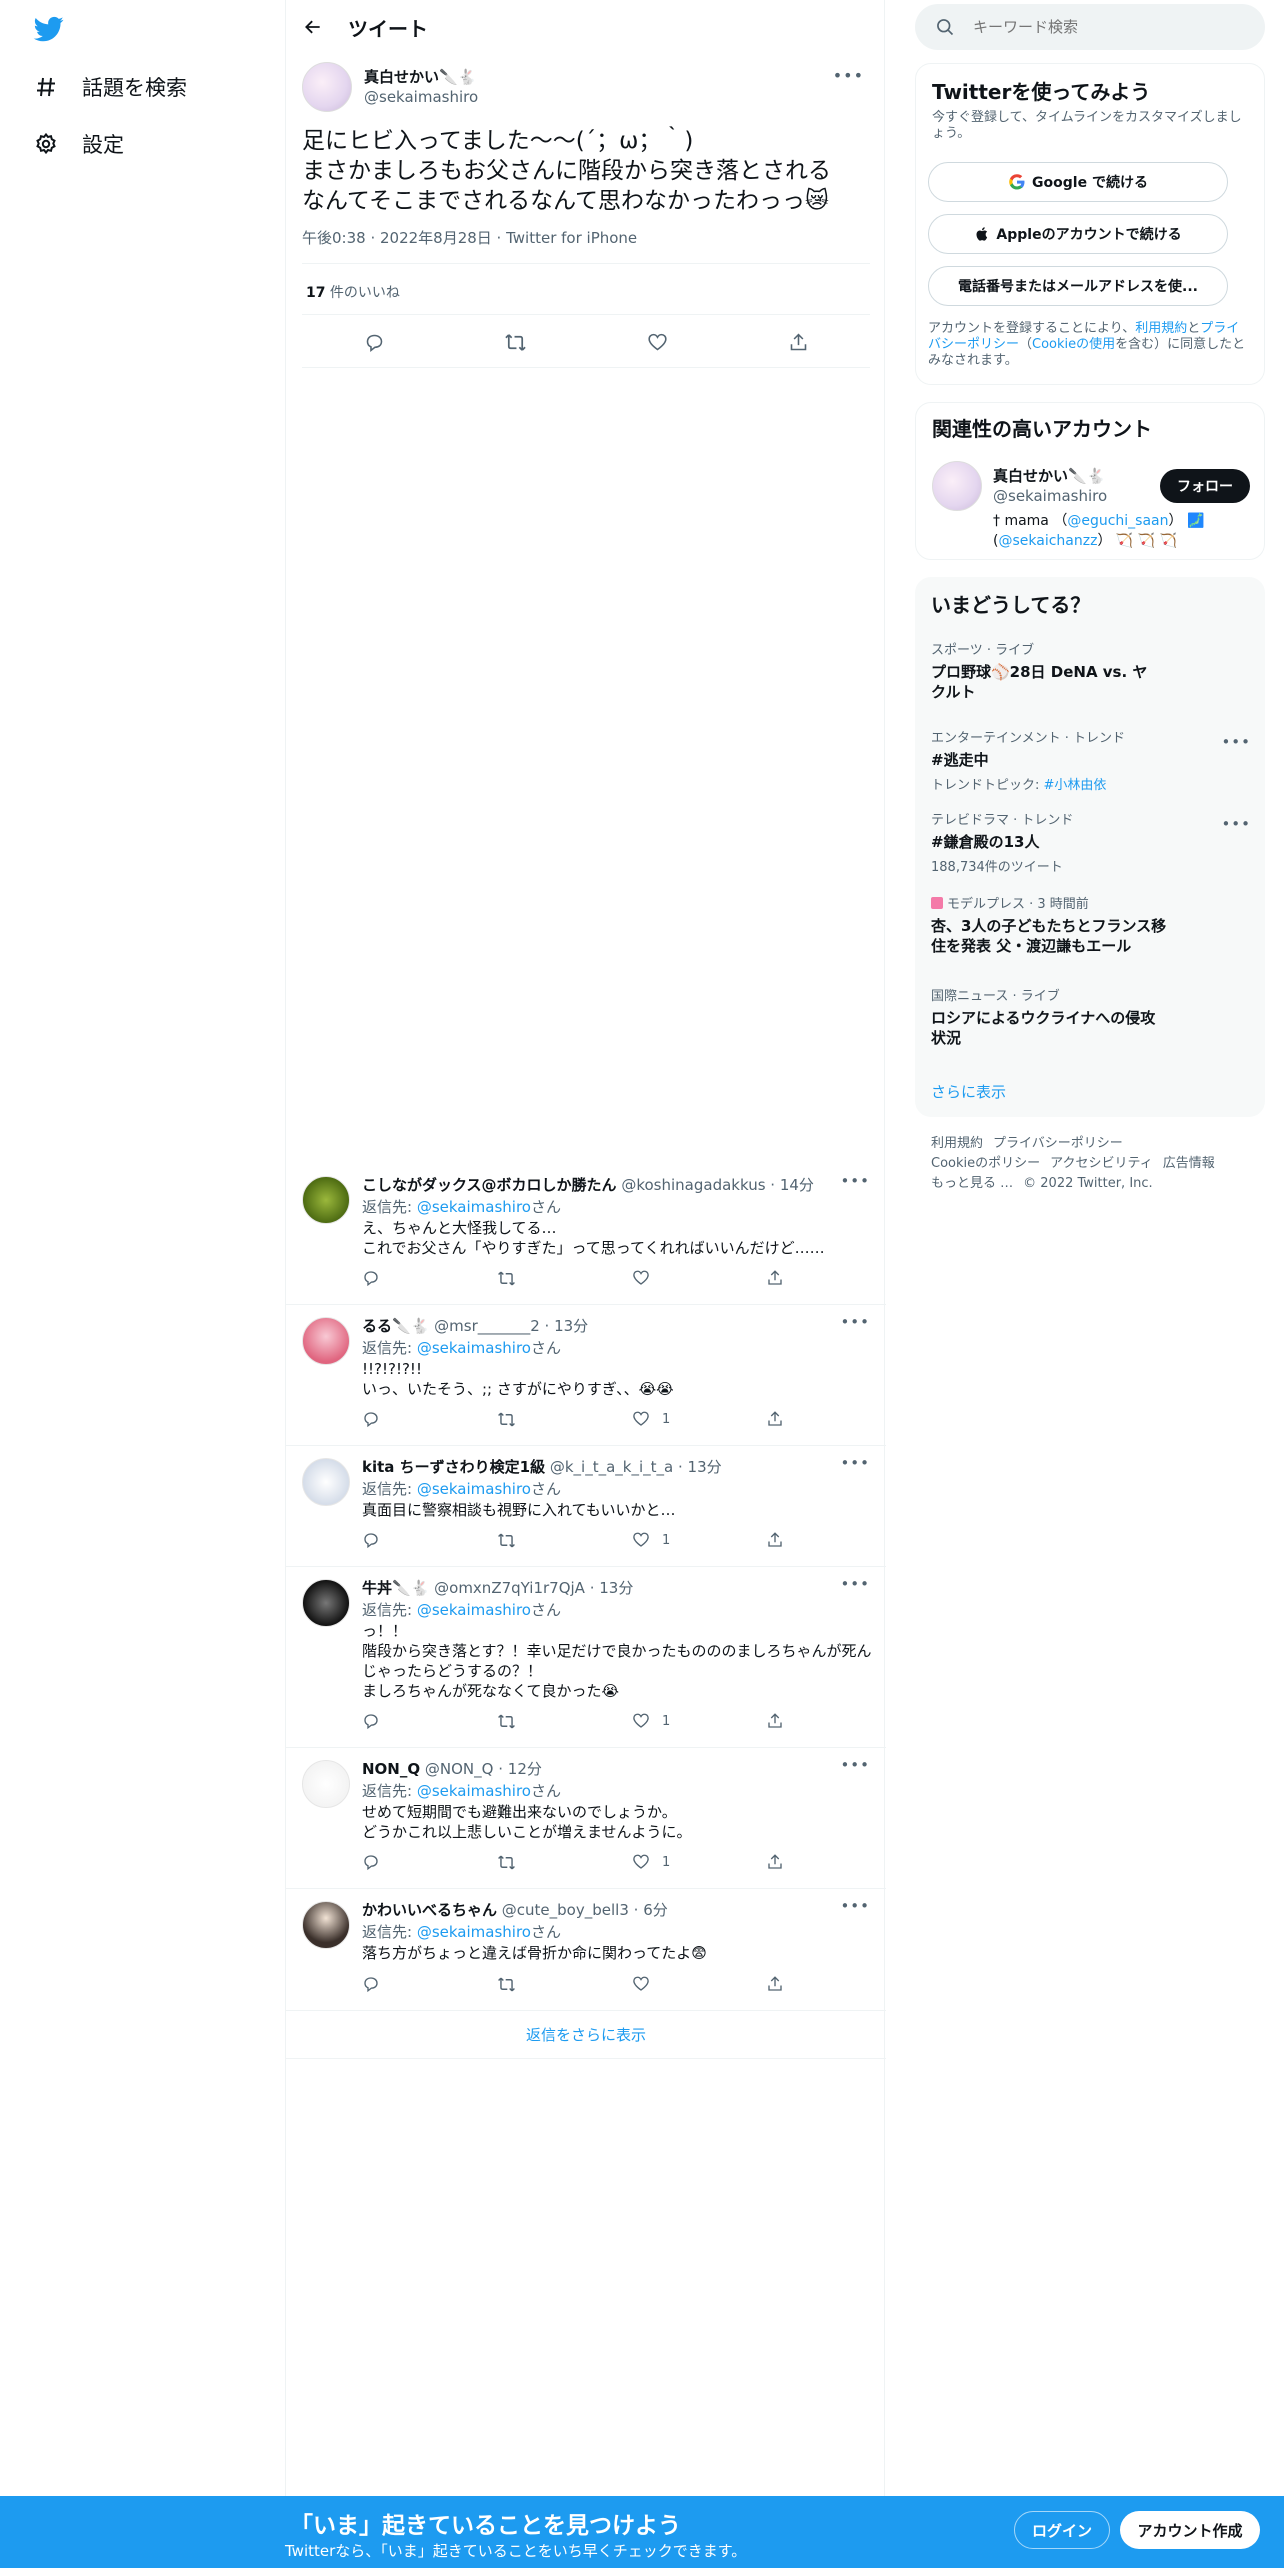  I want to click on search-box, so click(1090, 27).